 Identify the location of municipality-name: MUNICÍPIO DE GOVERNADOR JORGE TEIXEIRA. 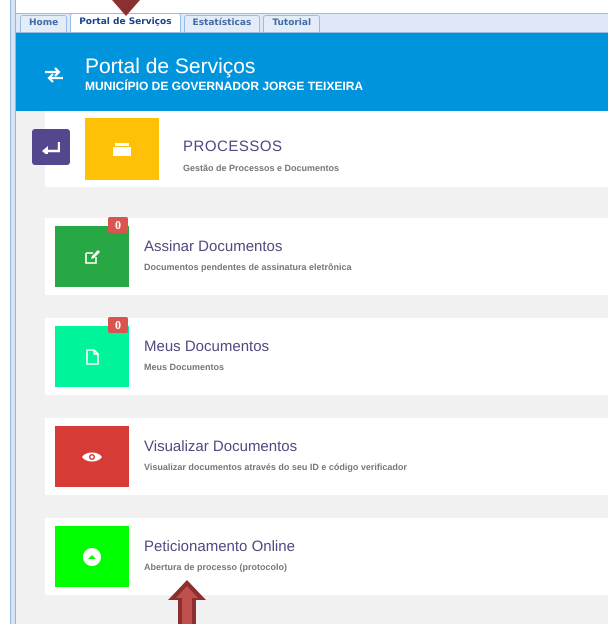
(224, 86).